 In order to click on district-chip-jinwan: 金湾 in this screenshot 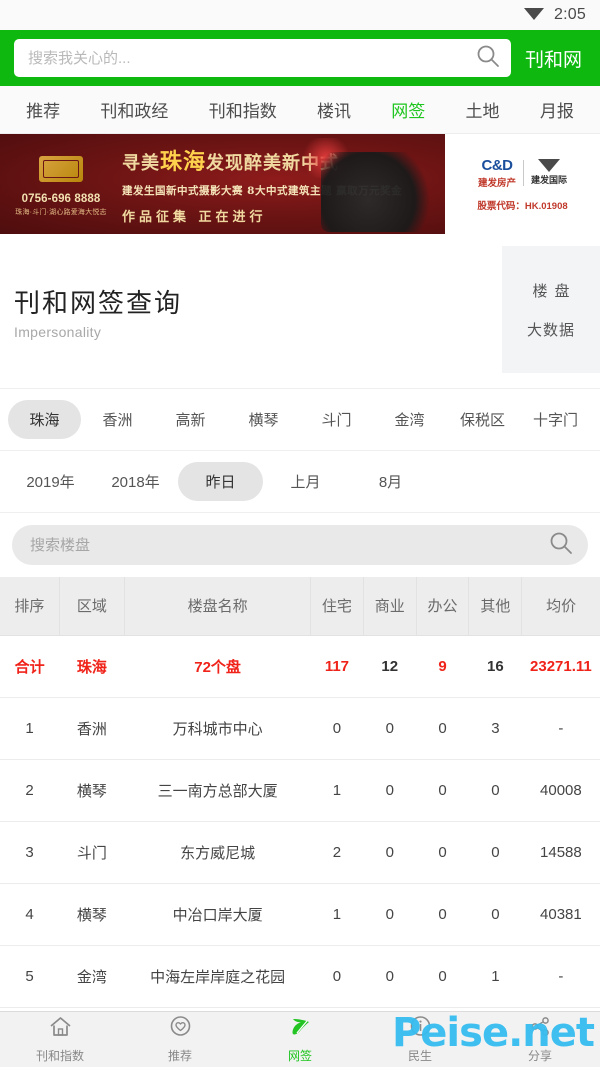, I will do `click(409, 419)`.